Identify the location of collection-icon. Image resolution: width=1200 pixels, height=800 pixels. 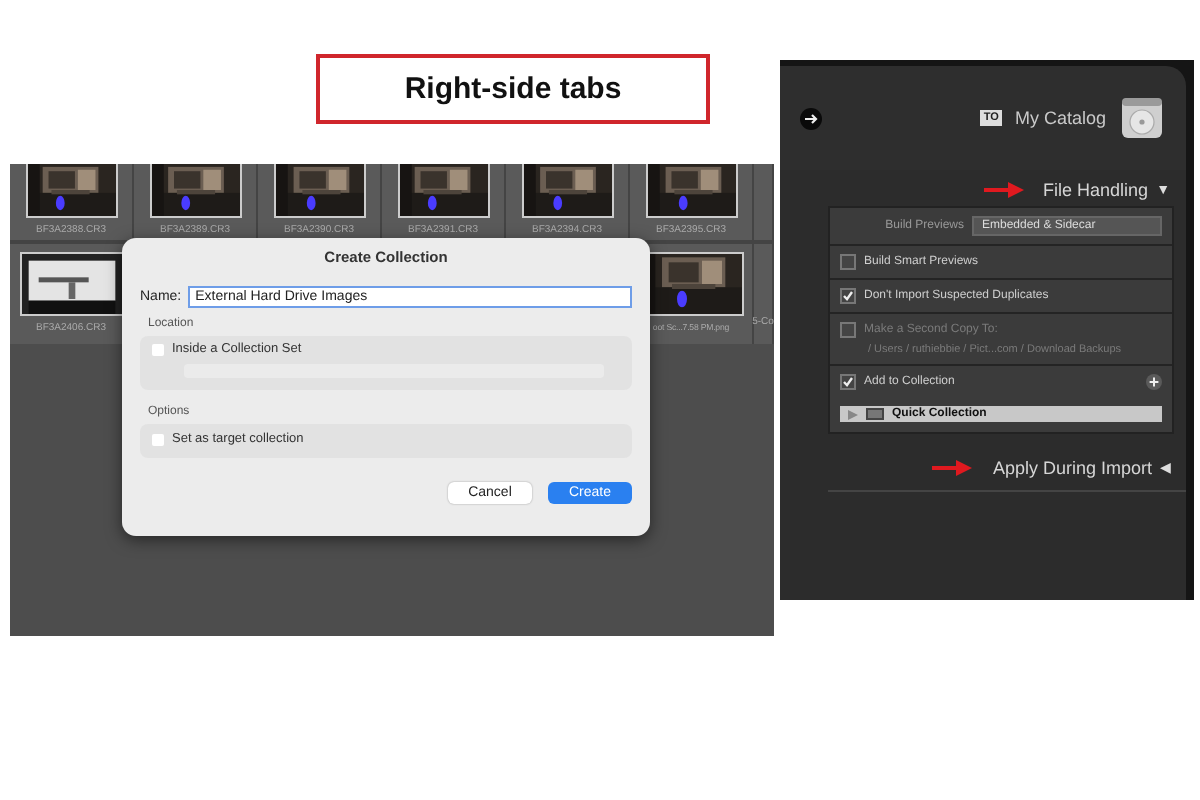
(875, 414).